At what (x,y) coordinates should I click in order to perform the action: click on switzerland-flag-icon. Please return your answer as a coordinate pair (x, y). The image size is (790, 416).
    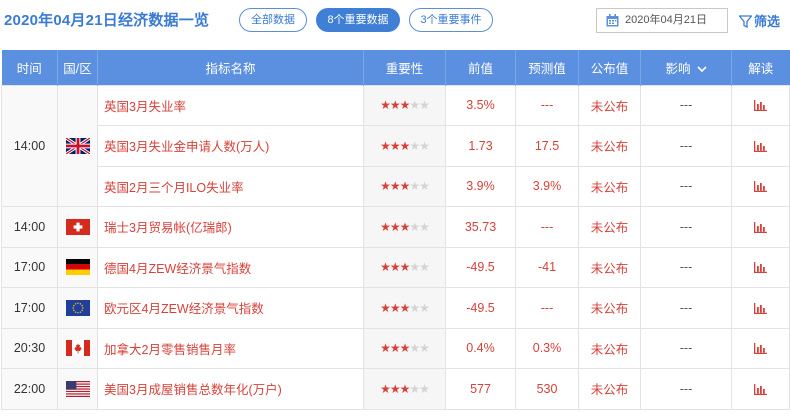
    Looking at the image, I should click on (77, 226).